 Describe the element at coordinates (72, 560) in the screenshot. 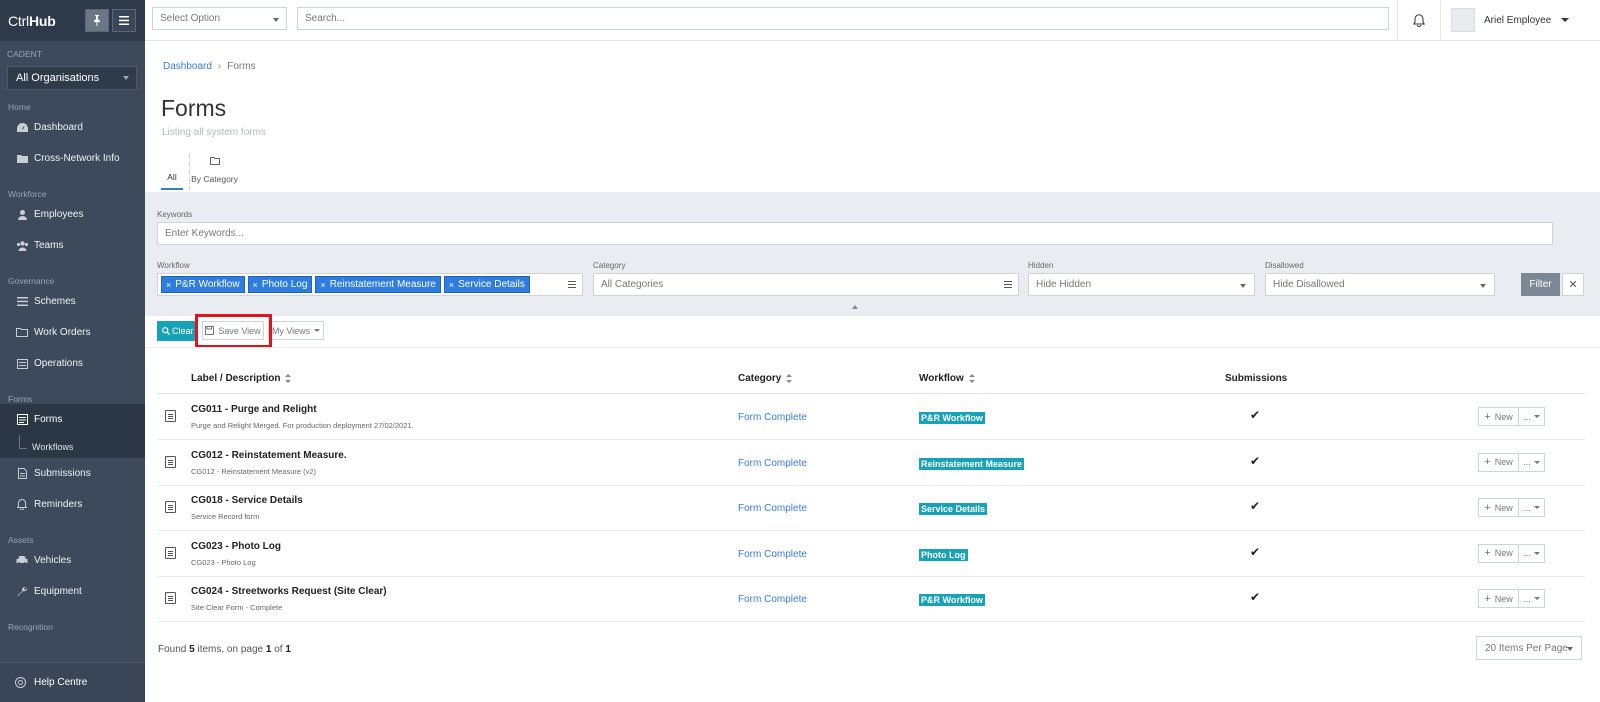

I see `sidebar-item-vehicles: Vehicles` at that location.